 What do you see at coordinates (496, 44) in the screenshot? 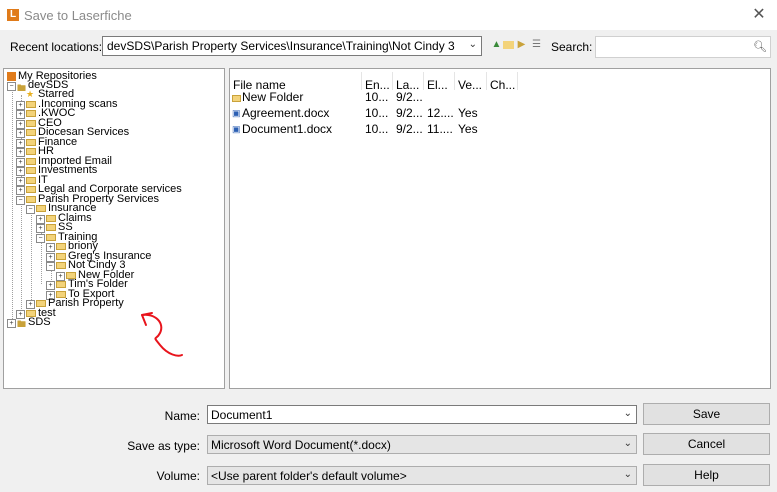
I see `up-folder-icon: ▲` at bounding box center [496, 44].